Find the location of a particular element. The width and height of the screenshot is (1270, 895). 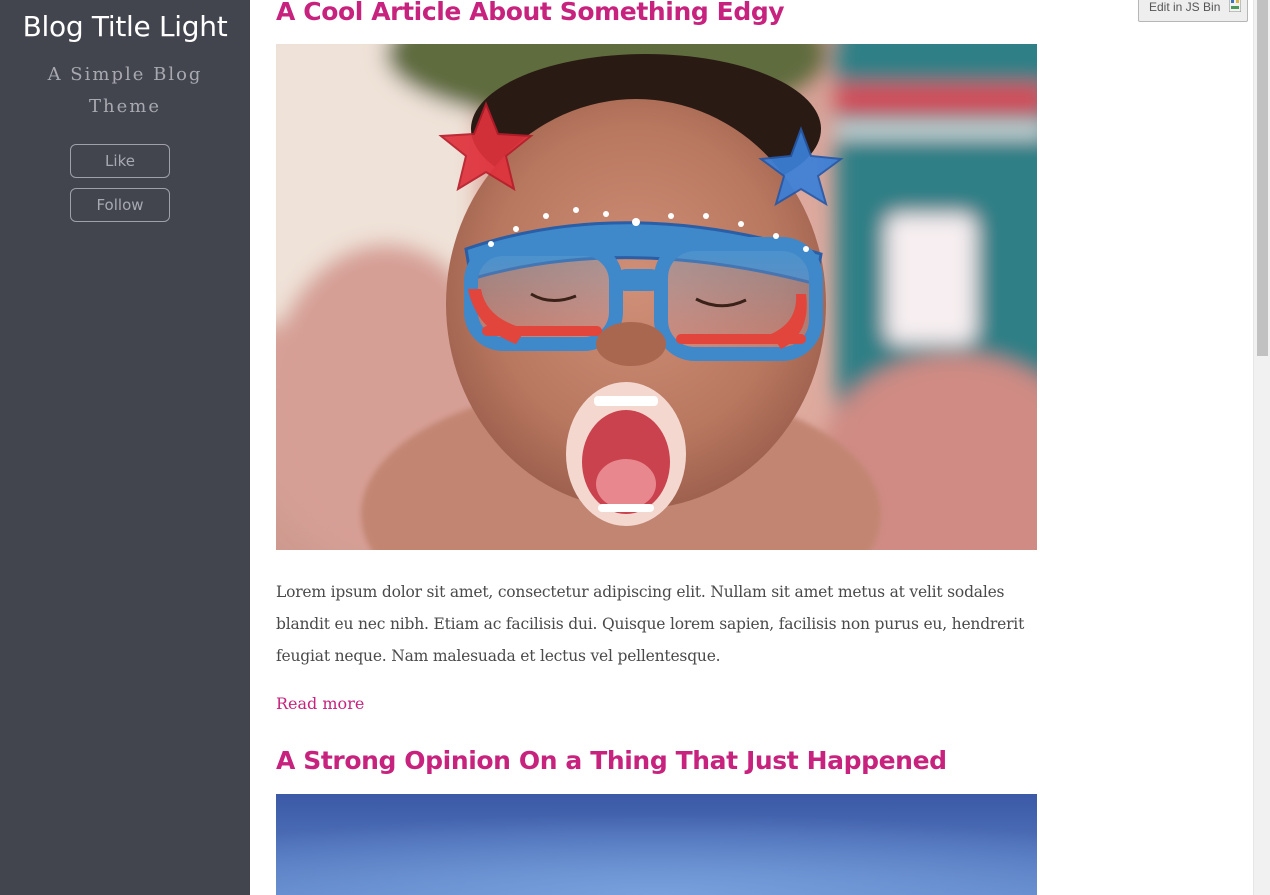

blog-subtitle: A Simple Blog Theme is located at coordinates (125, 90).